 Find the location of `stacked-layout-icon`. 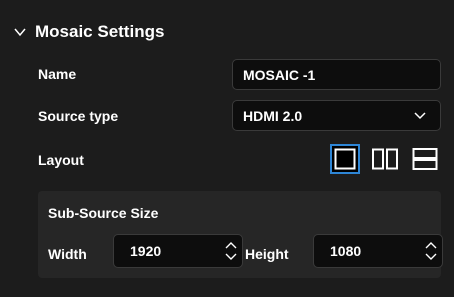

stacked-layout-icon is located at coordinates (425, 159).